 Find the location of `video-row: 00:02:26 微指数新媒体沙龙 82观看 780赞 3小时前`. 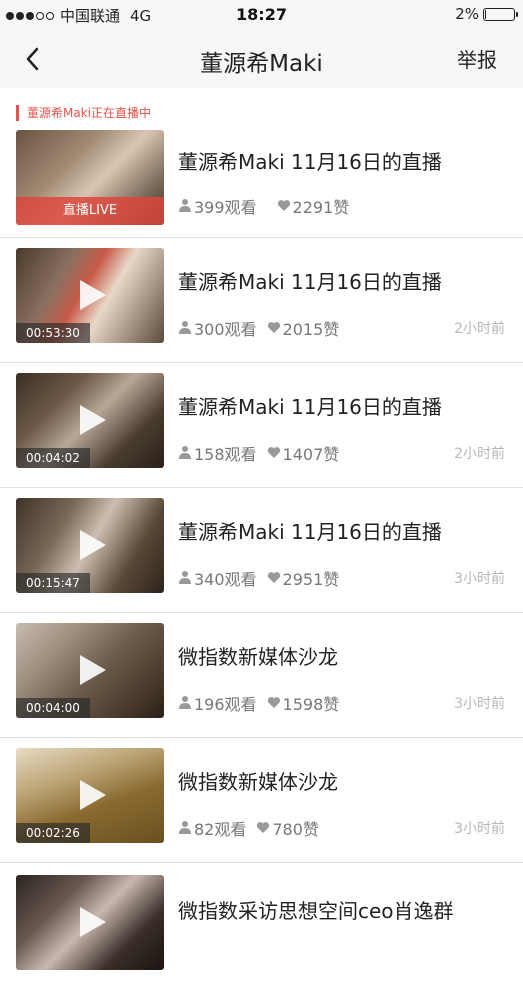

video-row: 00:02:26 微指数新媒体沙龙 82观看 780赞 3小时前 is located at coordinates (261, 800).